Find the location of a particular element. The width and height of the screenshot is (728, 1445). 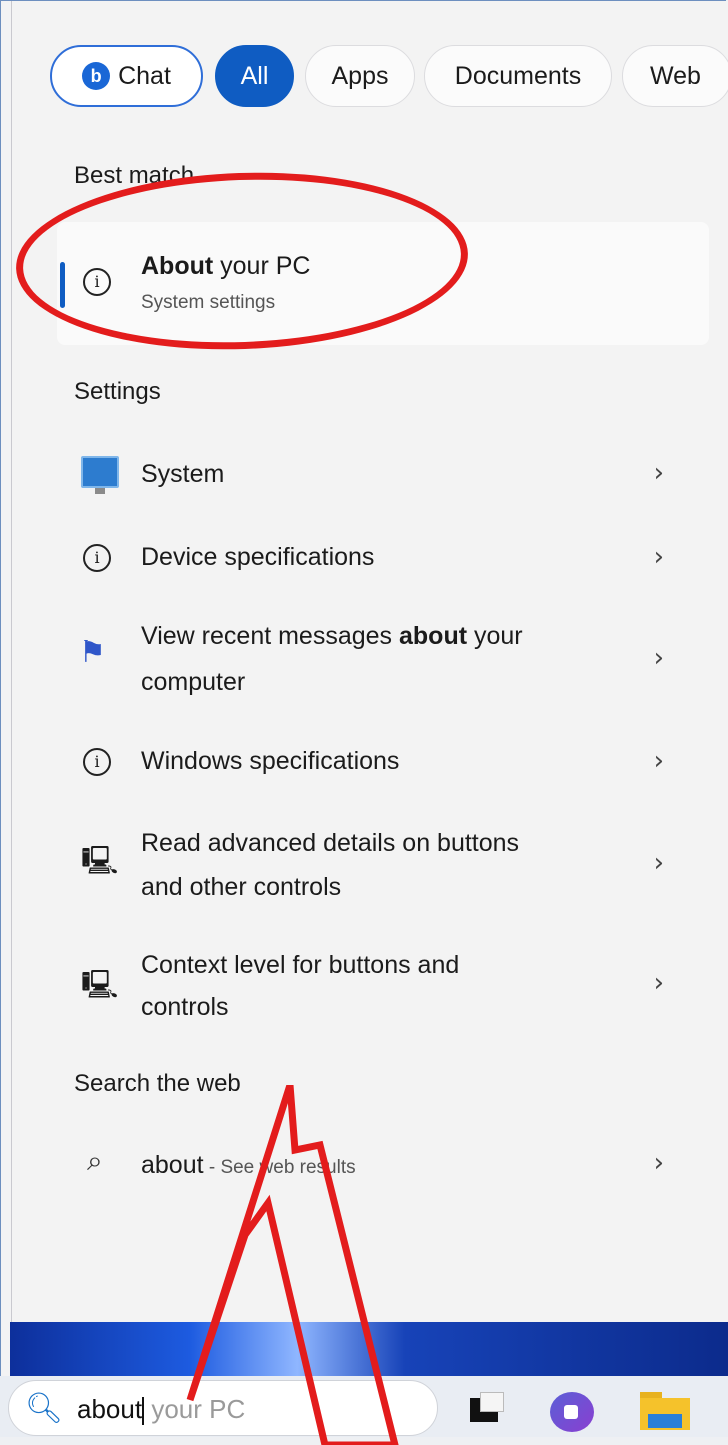

filter-documents-label: Documents is located at coordinates (518, 75).